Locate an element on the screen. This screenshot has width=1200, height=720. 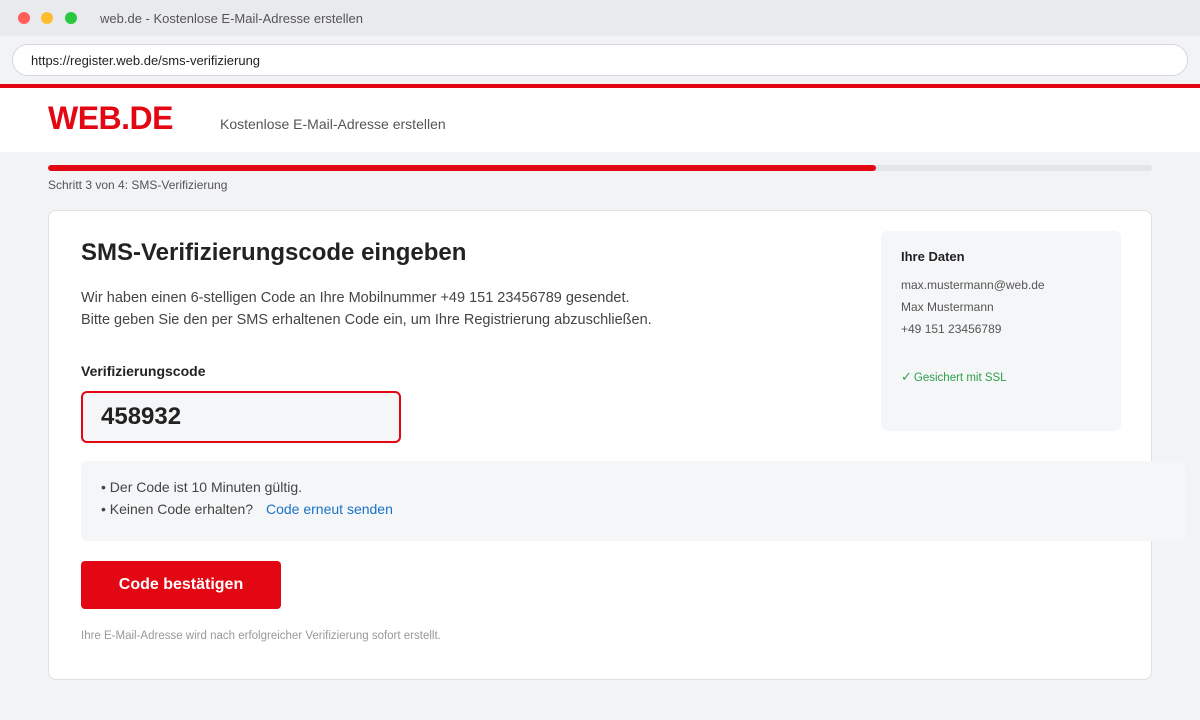
maximize-window-button is located at coordinates (71, 18).